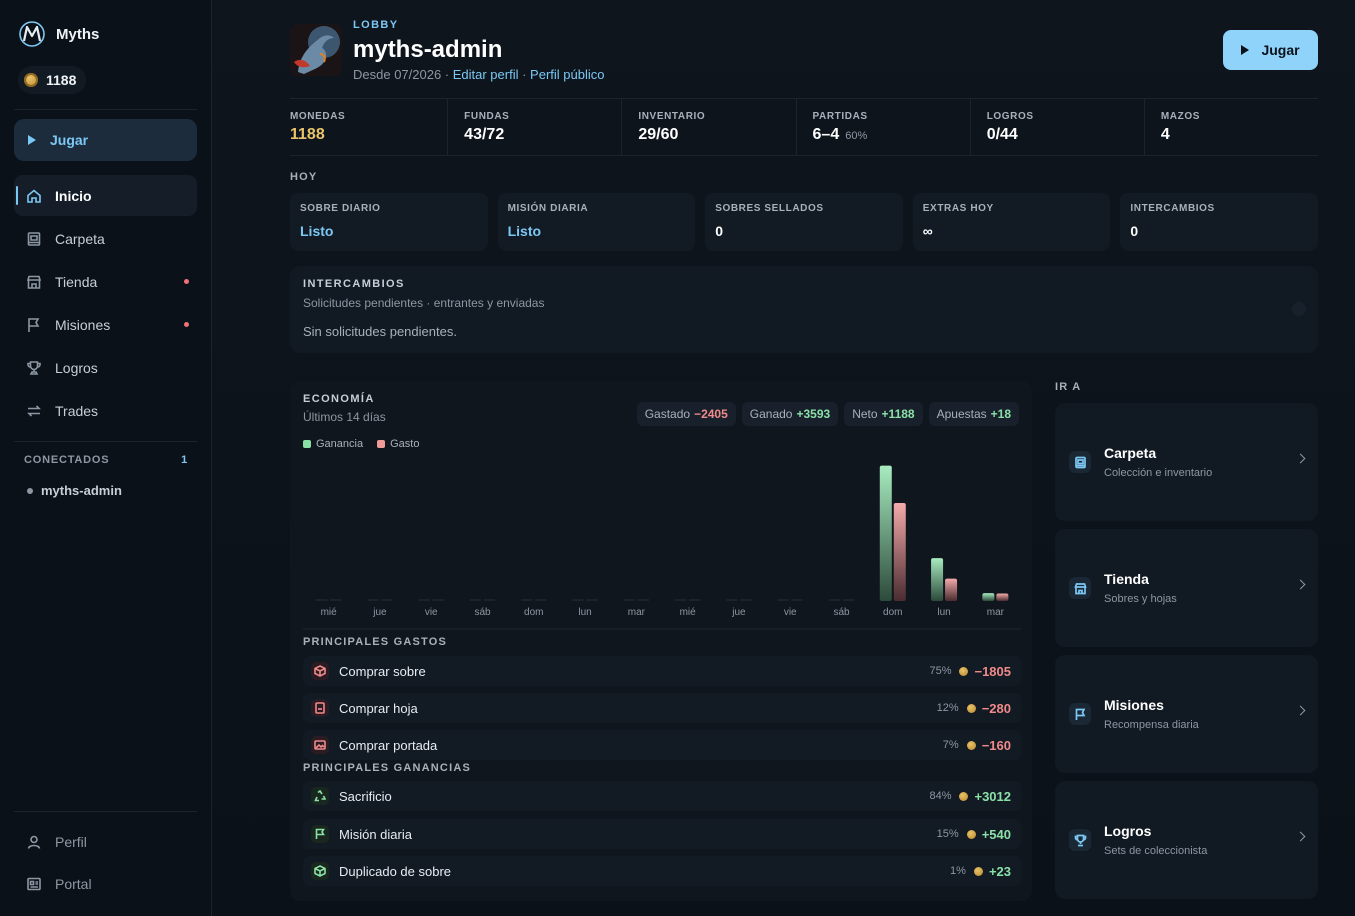 This screenshot has height=916, width=1355. Describe the element at coordinates (790, 414) in the screenshot. I see `chip-earned: Ganado +3593` at that location.